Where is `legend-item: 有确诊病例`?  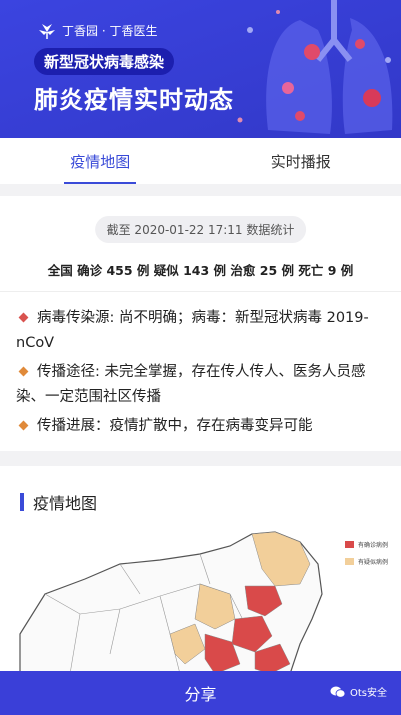 legend-item: 有确诊病例 is located at coordinates (366, 544).